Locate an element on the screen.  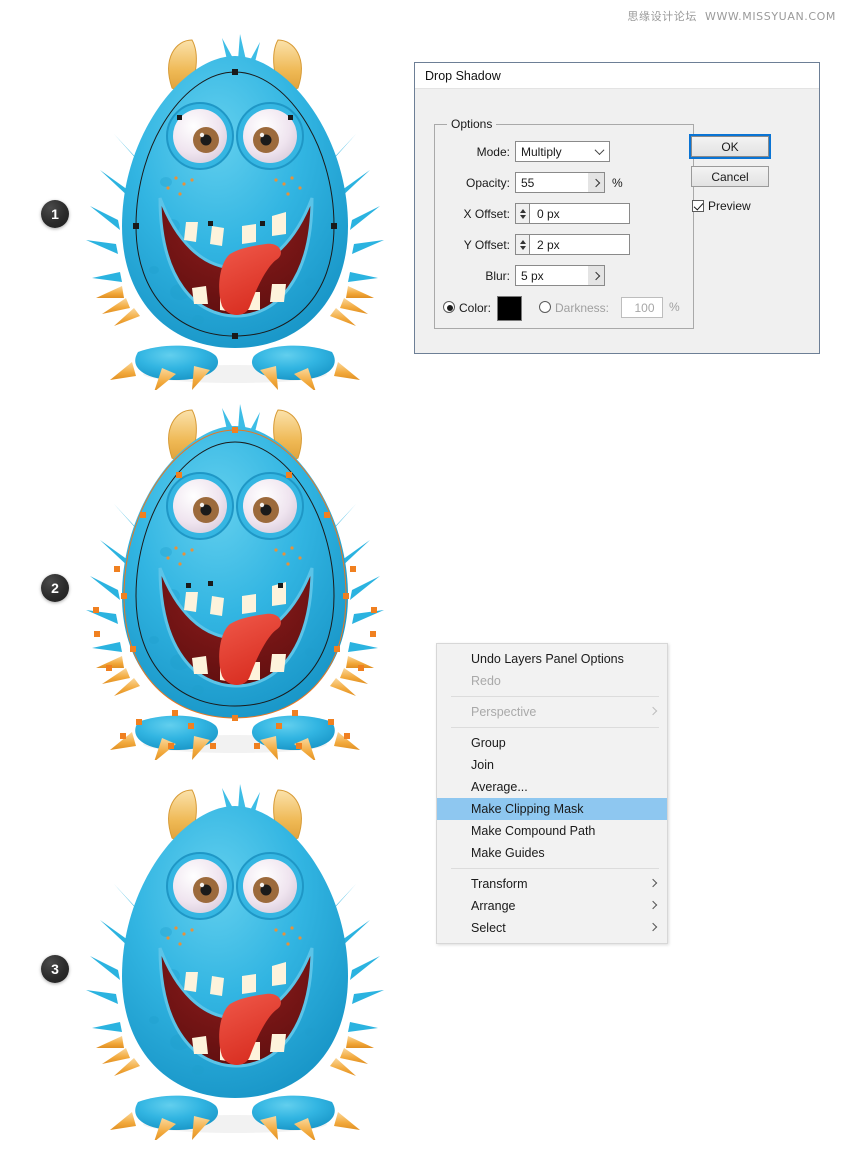
menu-item-label: Group is located at coordinates (488, 743).